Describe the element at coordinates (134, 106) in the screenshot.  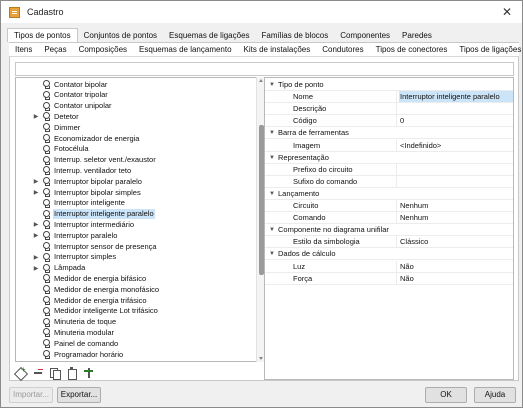
I see `tree-item: Contator unipolar` at that location.